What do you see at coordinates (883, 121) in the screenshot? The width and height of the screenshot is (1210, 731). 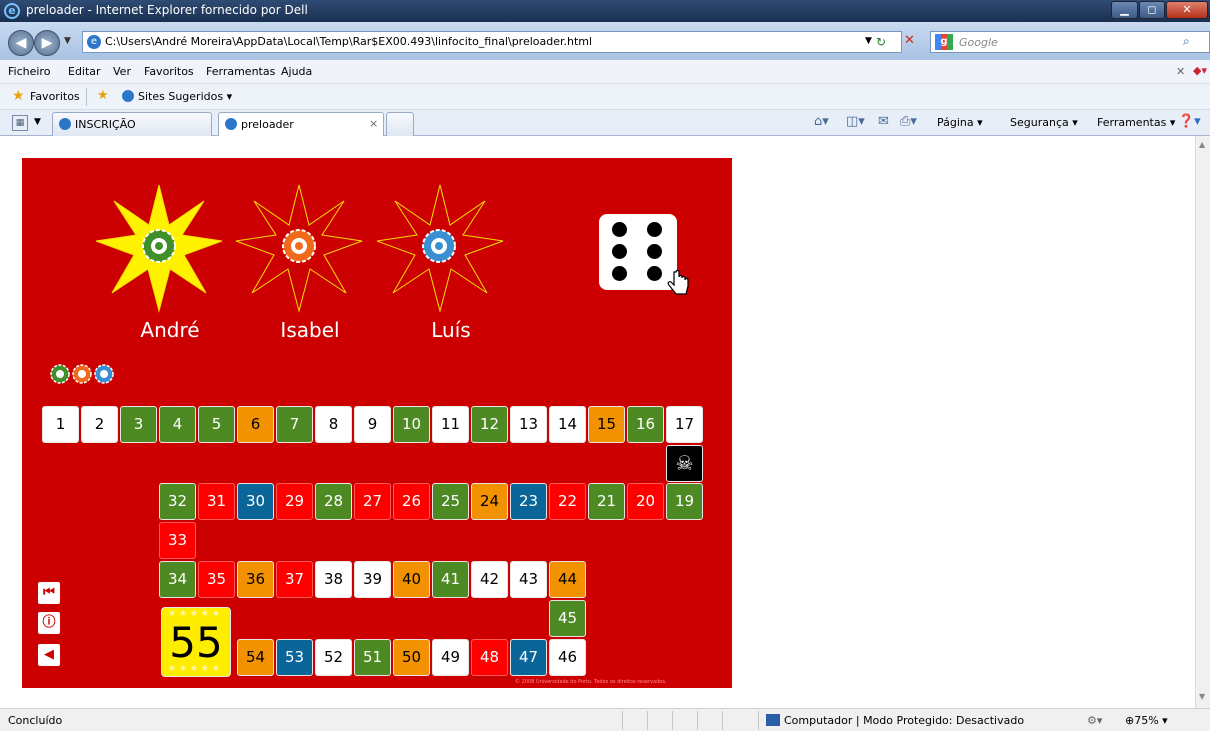 I see `mail-icon: ✉` at bounding box center [883, 121].